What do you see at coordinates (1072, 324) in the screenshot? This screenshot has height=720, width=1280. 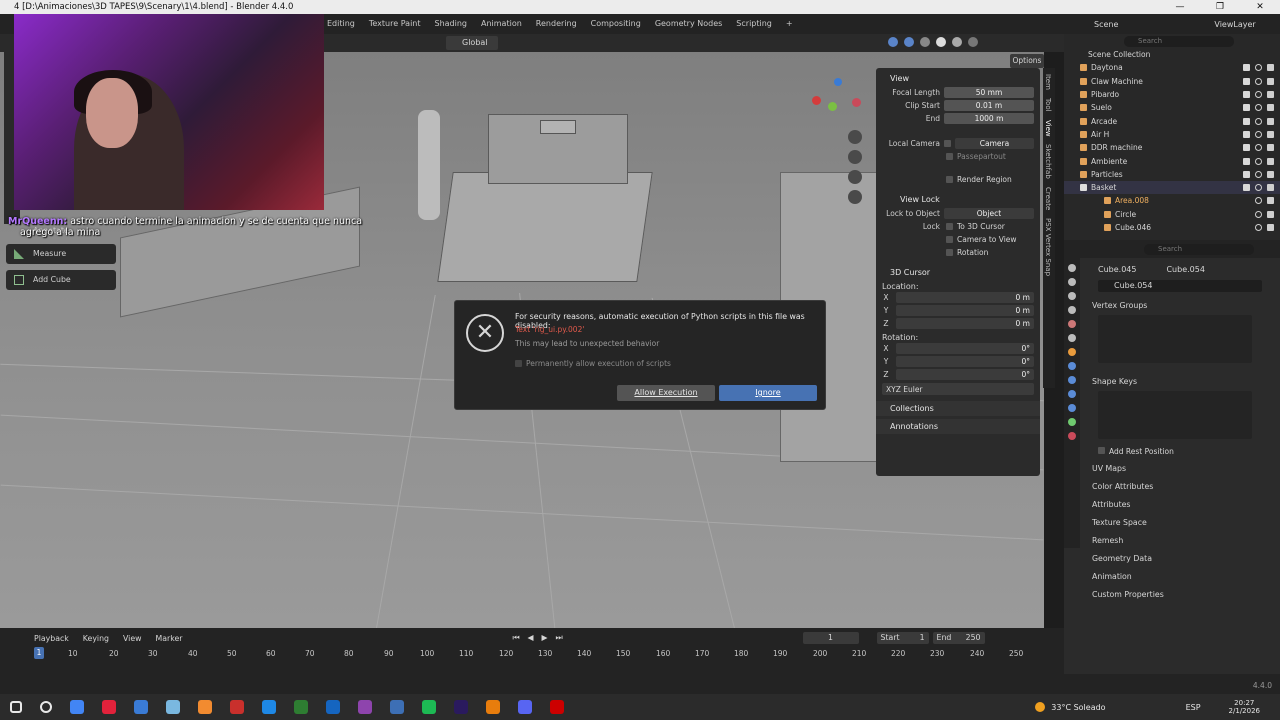 I see `scene-icon` at bounding box center [1072, 324].